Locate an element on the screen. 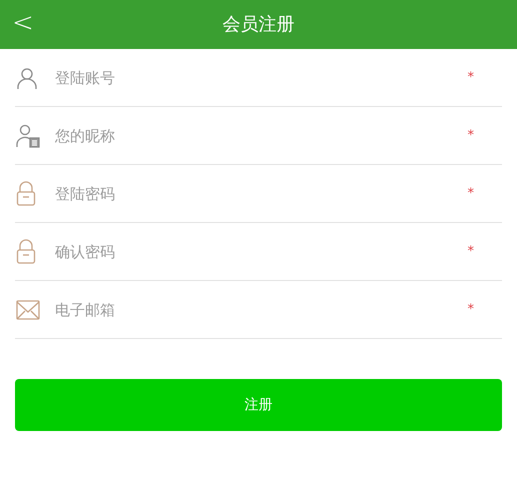  input-field: 电子邮箱 is located at coordinates (261, 310).